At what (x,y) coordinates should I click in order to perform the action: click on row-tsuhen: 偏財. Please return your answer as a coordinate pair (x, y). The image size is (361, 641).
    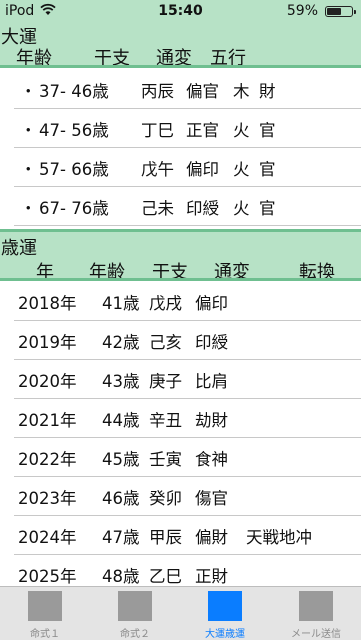
    Looking at the image, I should click on (211, 537).